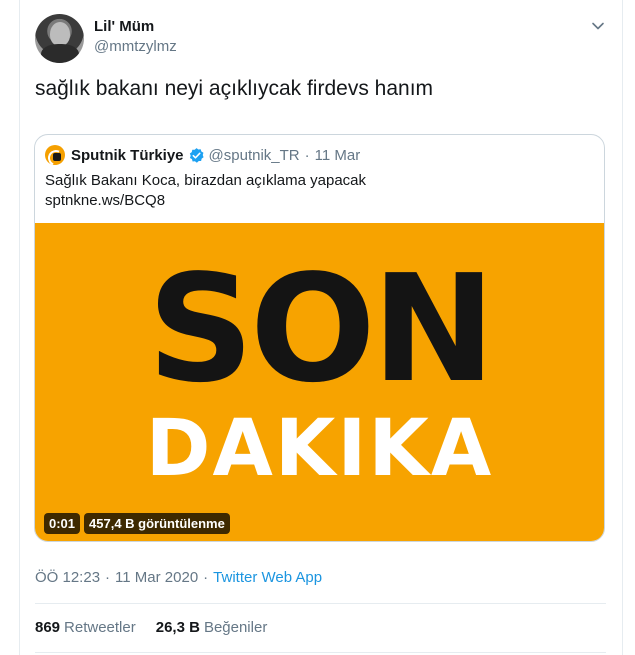 This screenshot has width=635, height=655. Describe the element at coordinates (135, 46) in the screenshot. I see `user-handle: @mmtzylmz` at that location.